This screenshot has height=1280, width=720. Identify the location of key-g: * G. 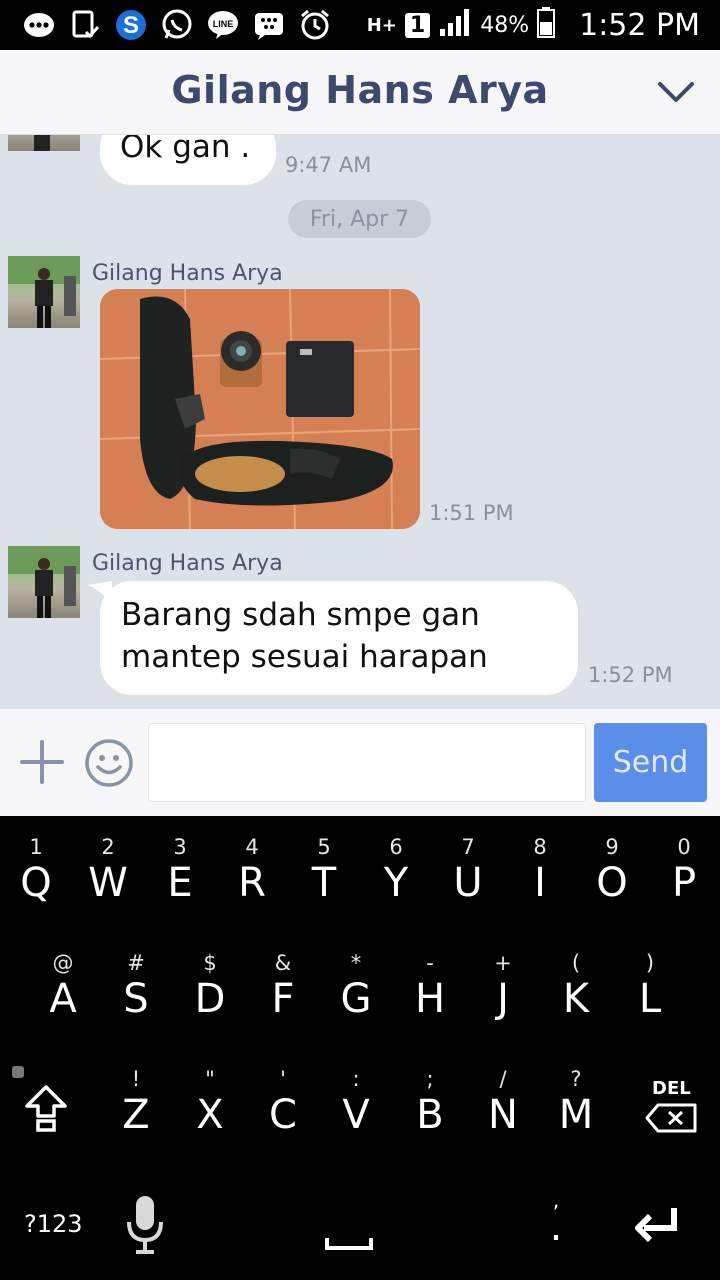
(356, 986).